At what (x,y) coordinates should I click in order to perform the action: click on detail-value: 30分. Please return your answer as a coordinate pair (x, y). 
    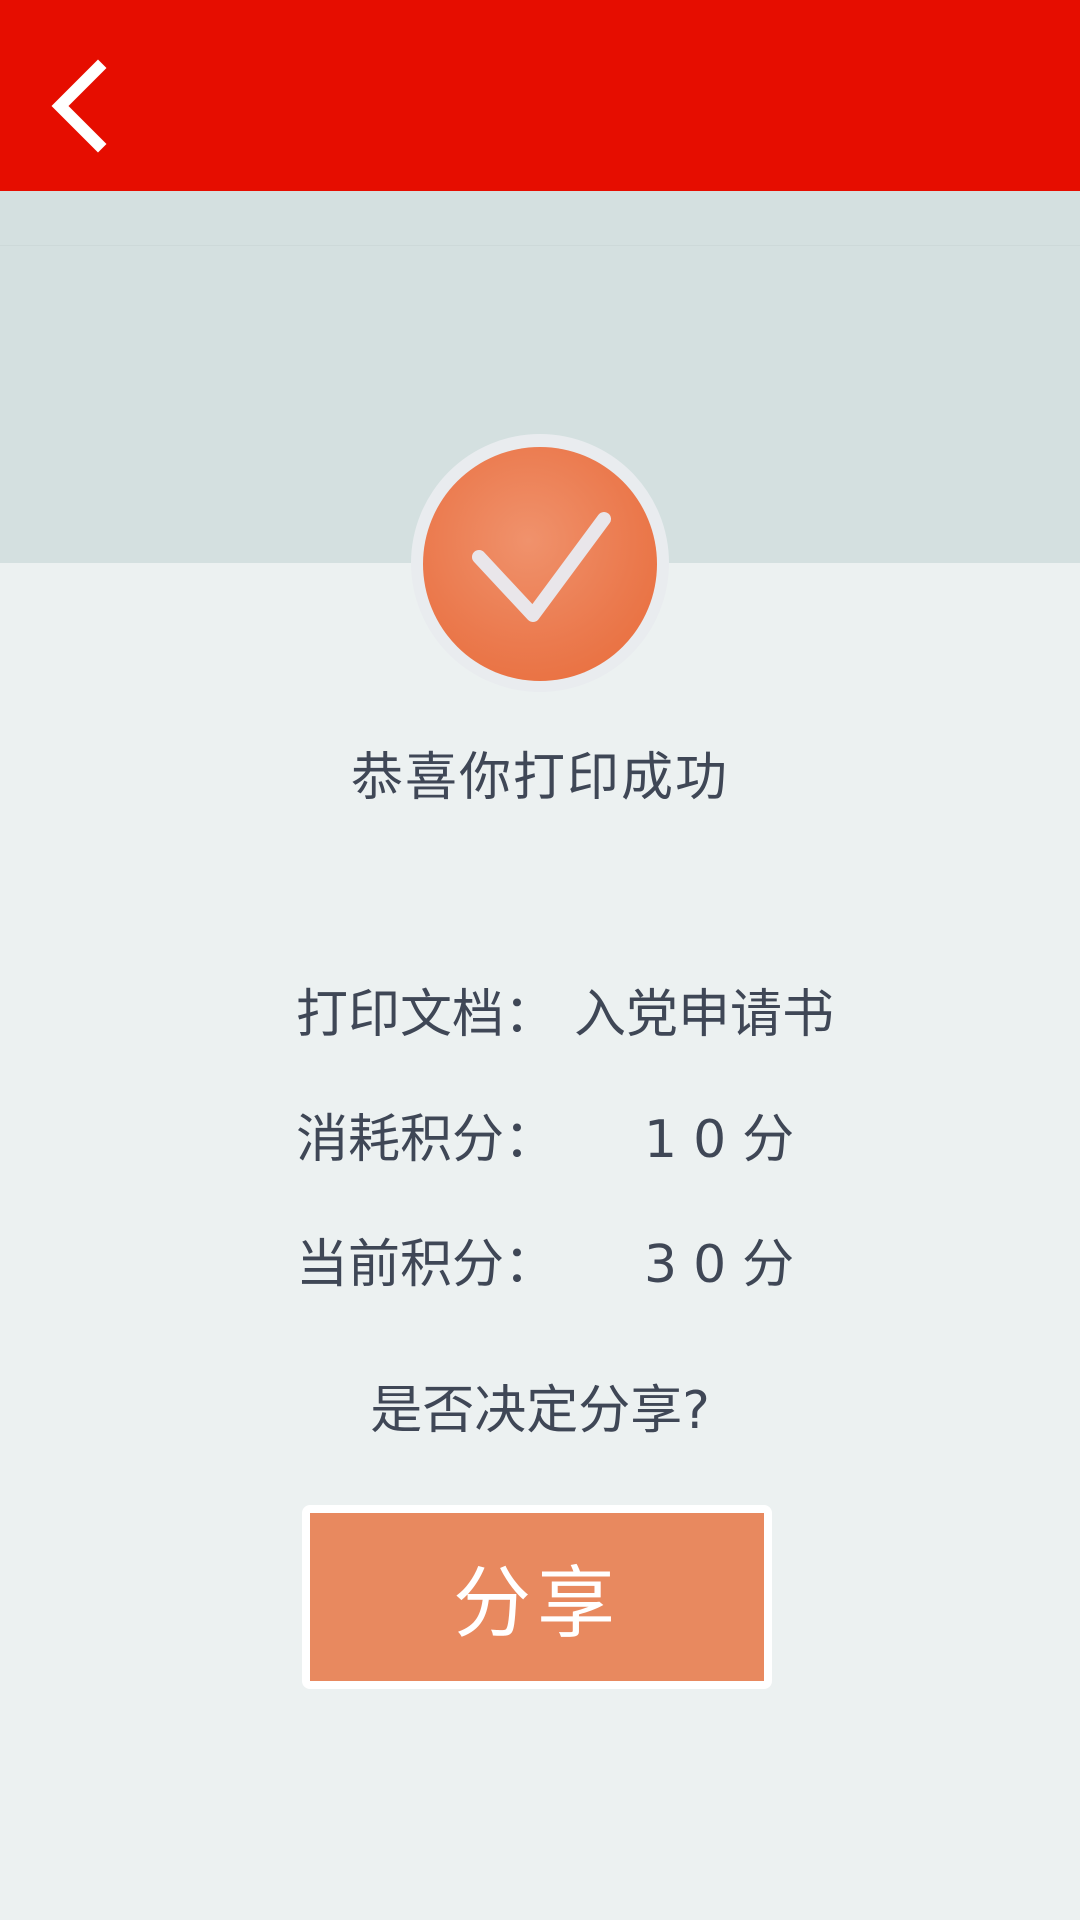
    Looking at the image, I should click on (727, 1265).